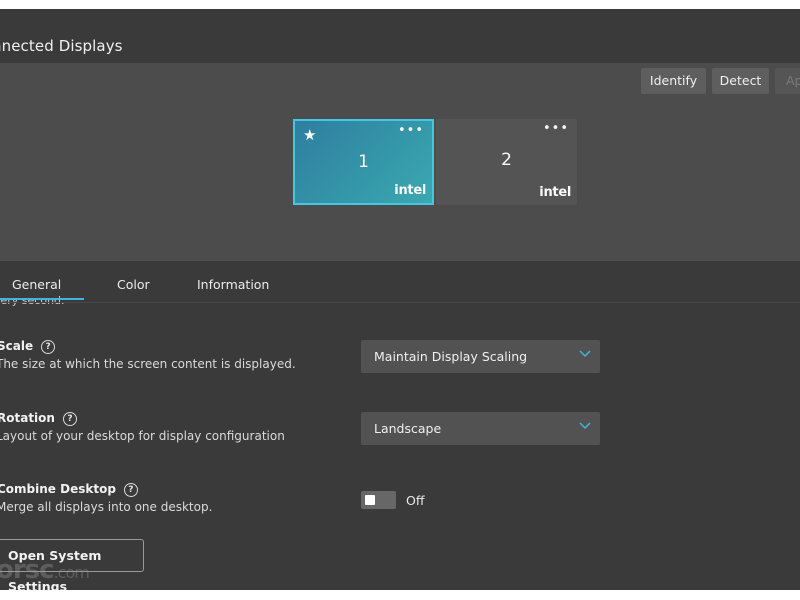 Image resolution: width=800 pixels, height=600 pixels. Describe the element at coordinates (106, 507) in the screenshot. I see `combine-description: Merge all displays into one desktop.` at that location.